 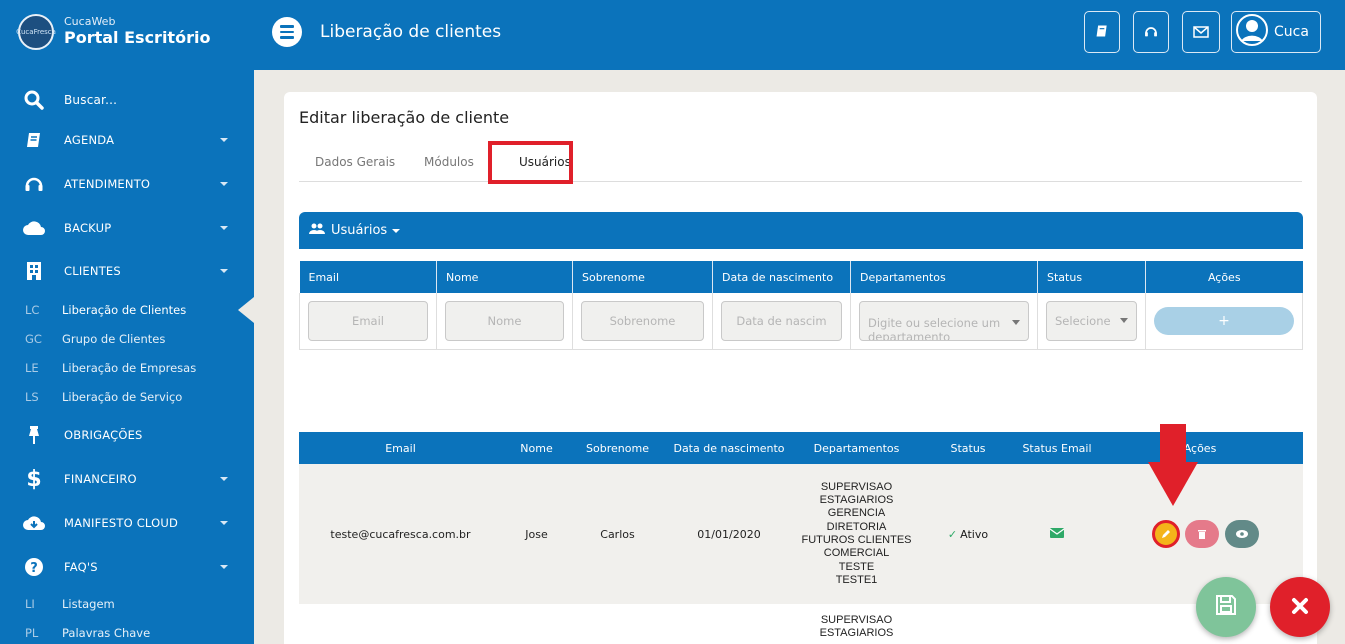 I want to click on edit-button, so click(x=1165, y=534).